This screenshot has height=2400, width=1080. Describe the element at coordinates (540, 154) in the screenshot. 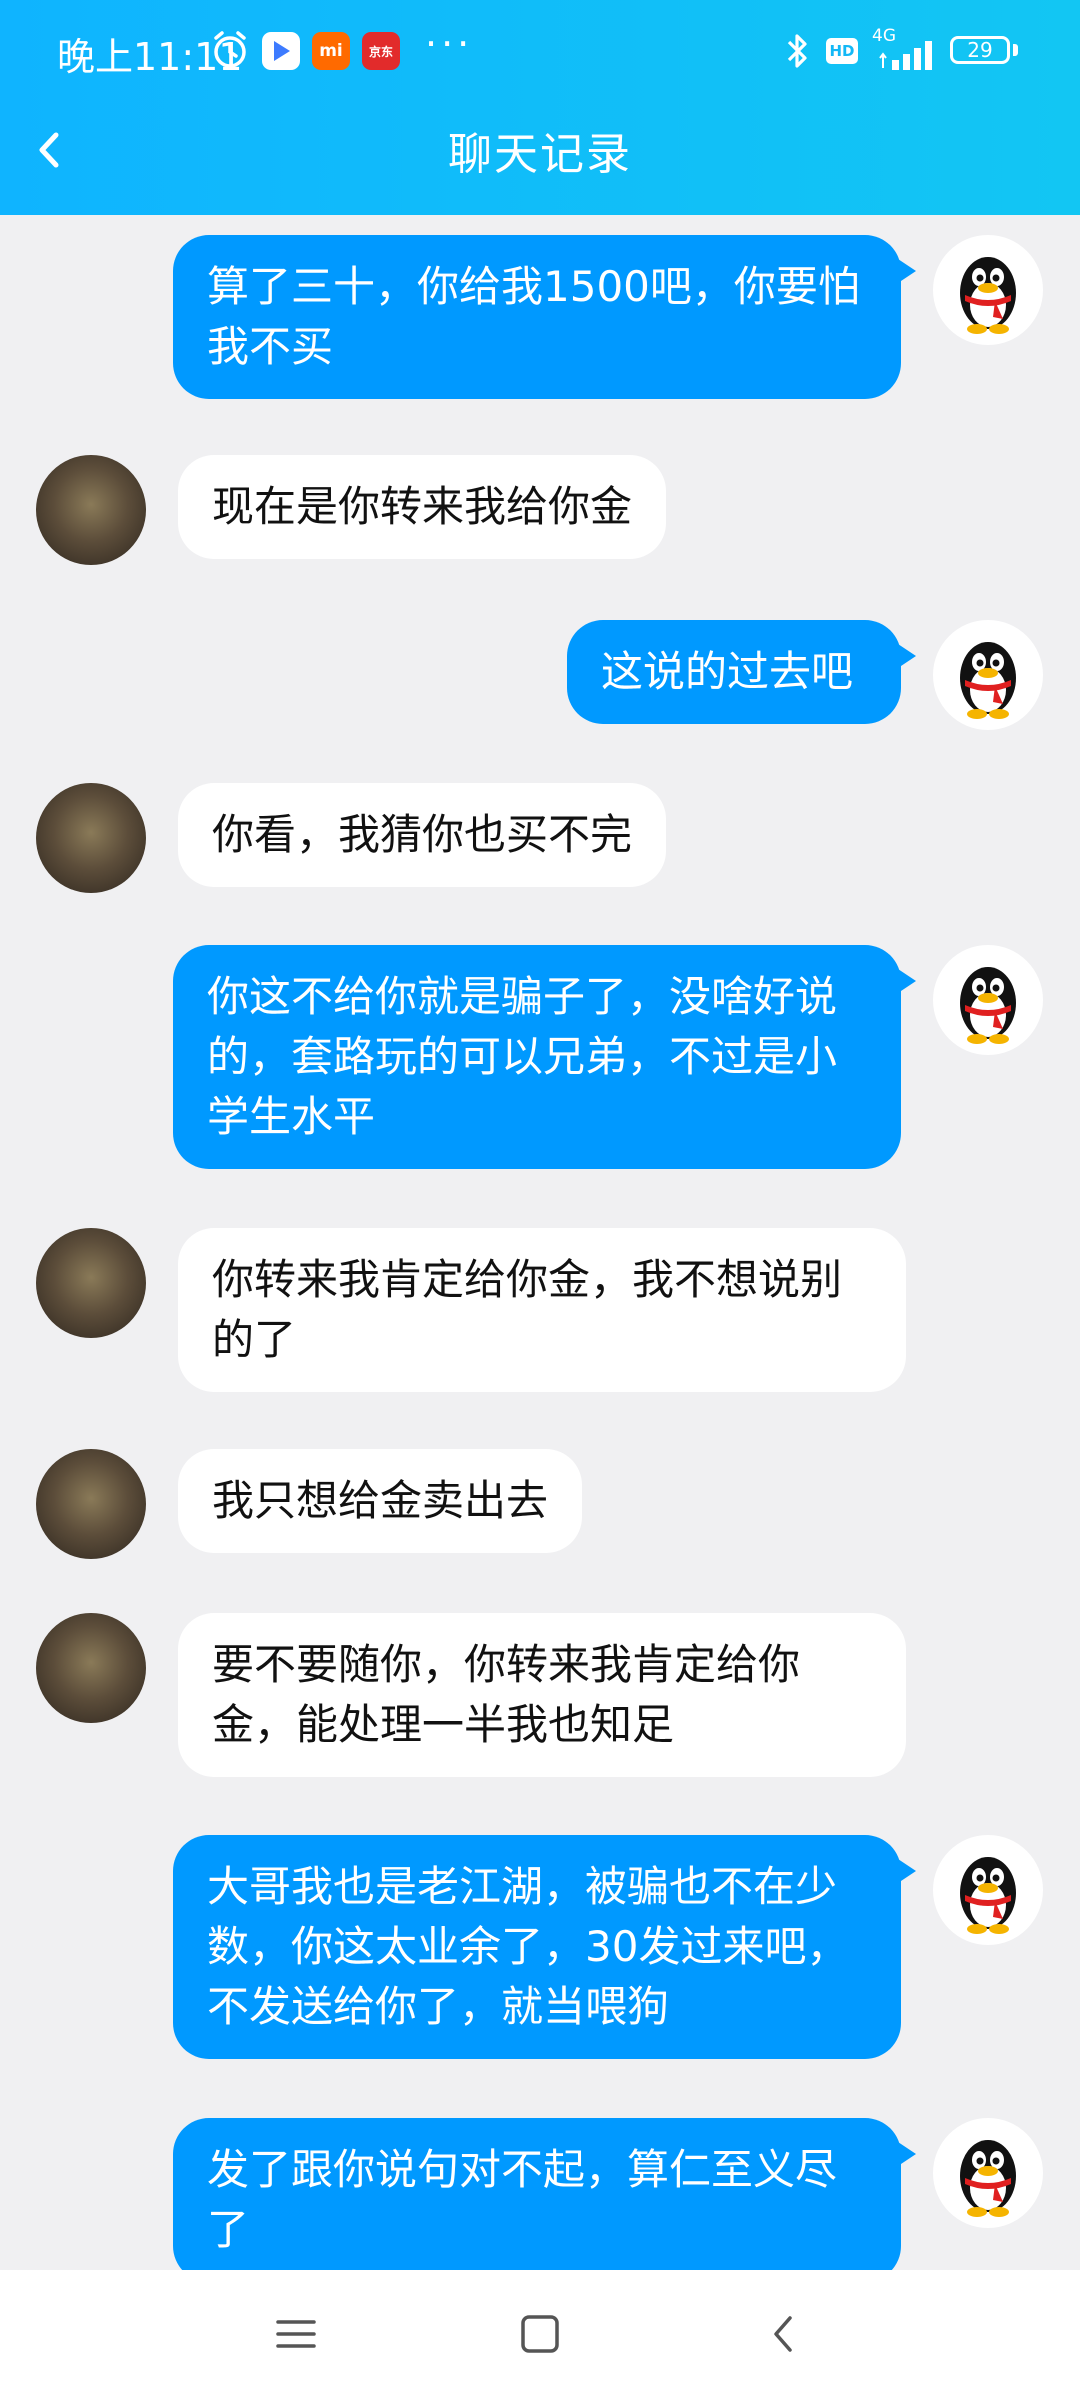

I see `page-title: 聊天记录` at that location.